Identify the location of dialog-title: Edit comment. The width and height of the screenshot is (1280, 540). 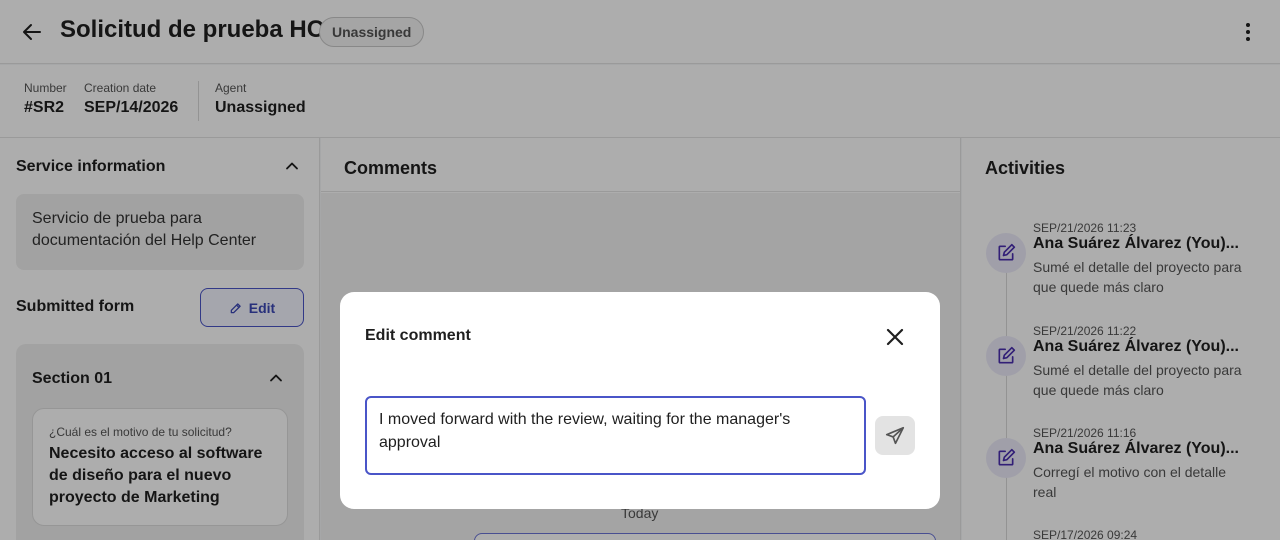
(418, 335).